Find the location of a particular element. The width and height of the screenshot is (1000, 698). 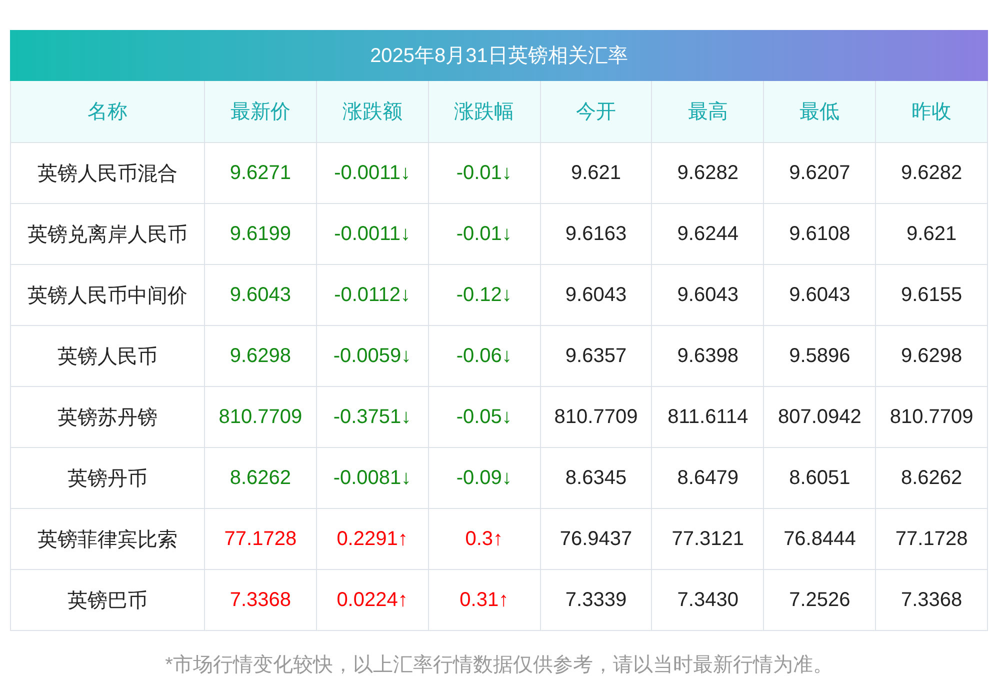

table-cell: 9.6199 is located at coordinates (261, 233).